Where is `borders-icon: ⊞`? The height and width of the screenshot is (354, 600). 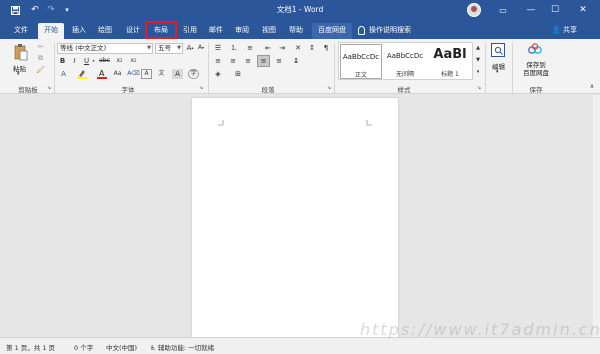 borders-icon: ⊞ is located at coordinates (238, 74).